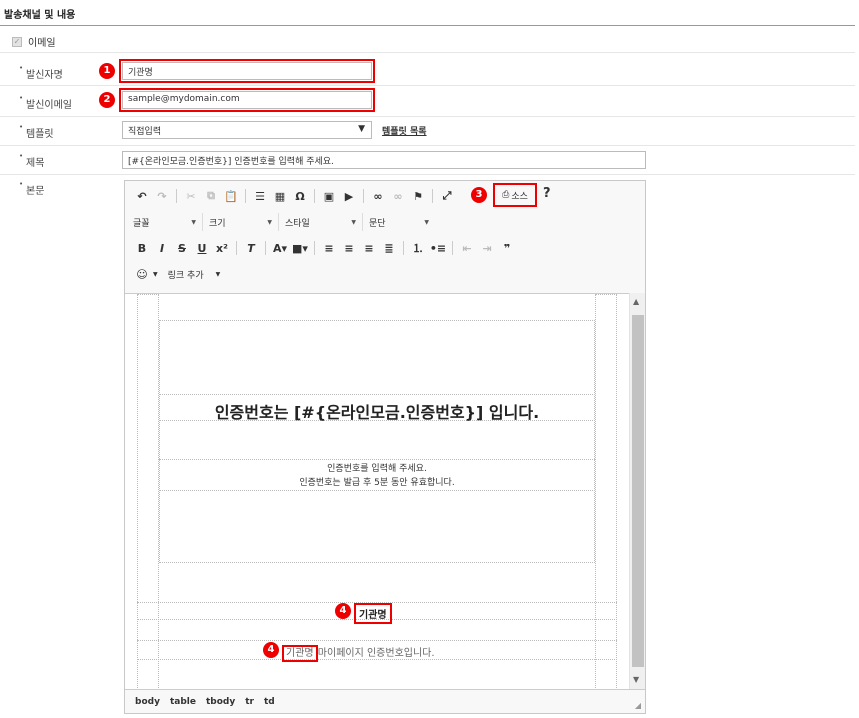 This screenshot has width=859, height=718. I want to click on style-combo-label: 스타일, so click(297, 223).